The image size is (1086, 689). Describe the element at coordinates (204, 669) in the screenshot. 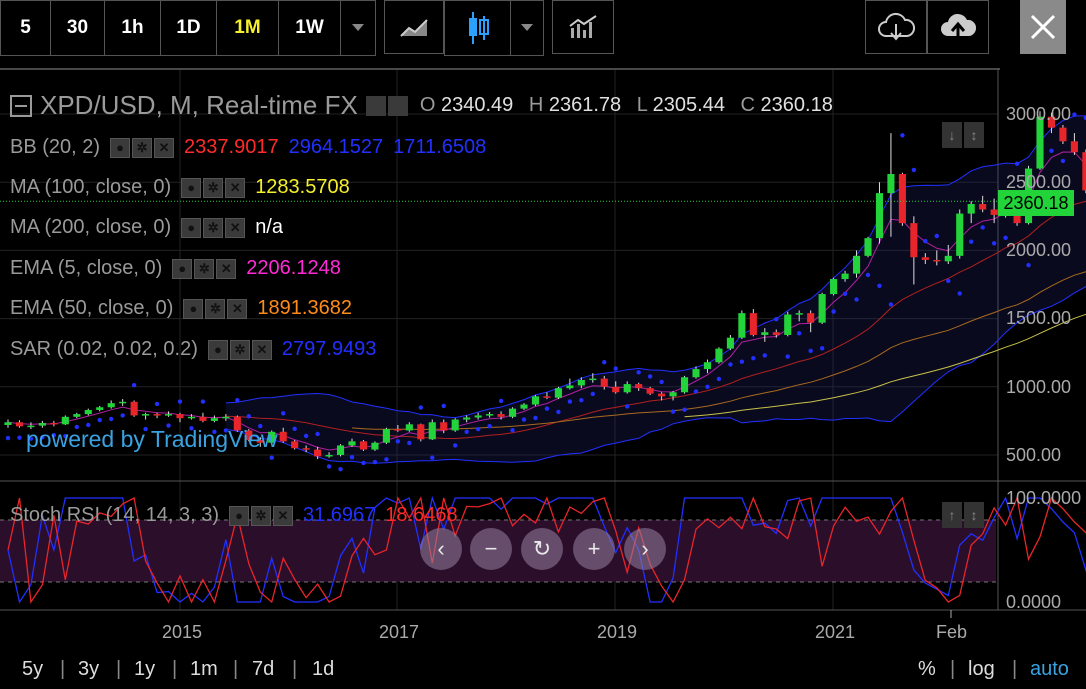

I see `range-1m-button: 1m` at that location.